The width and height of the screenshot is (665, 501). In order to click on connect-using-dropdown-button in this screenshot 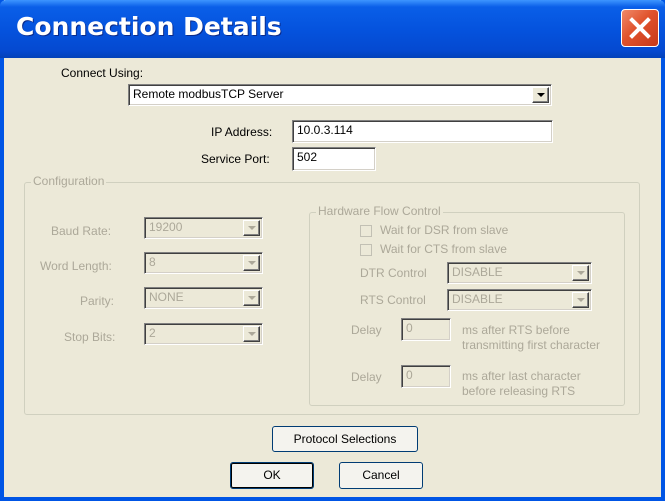, I will do `click(540, 95)`.